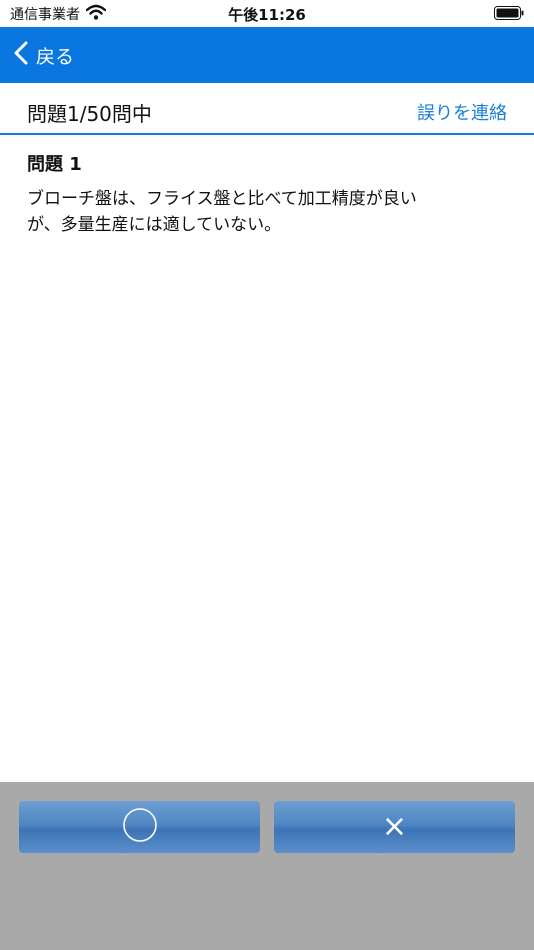 This screenshot has height=950, width=534. Describe the element at coordinates (509, 15) in the screenshot. I see `battery-icon` at that location.